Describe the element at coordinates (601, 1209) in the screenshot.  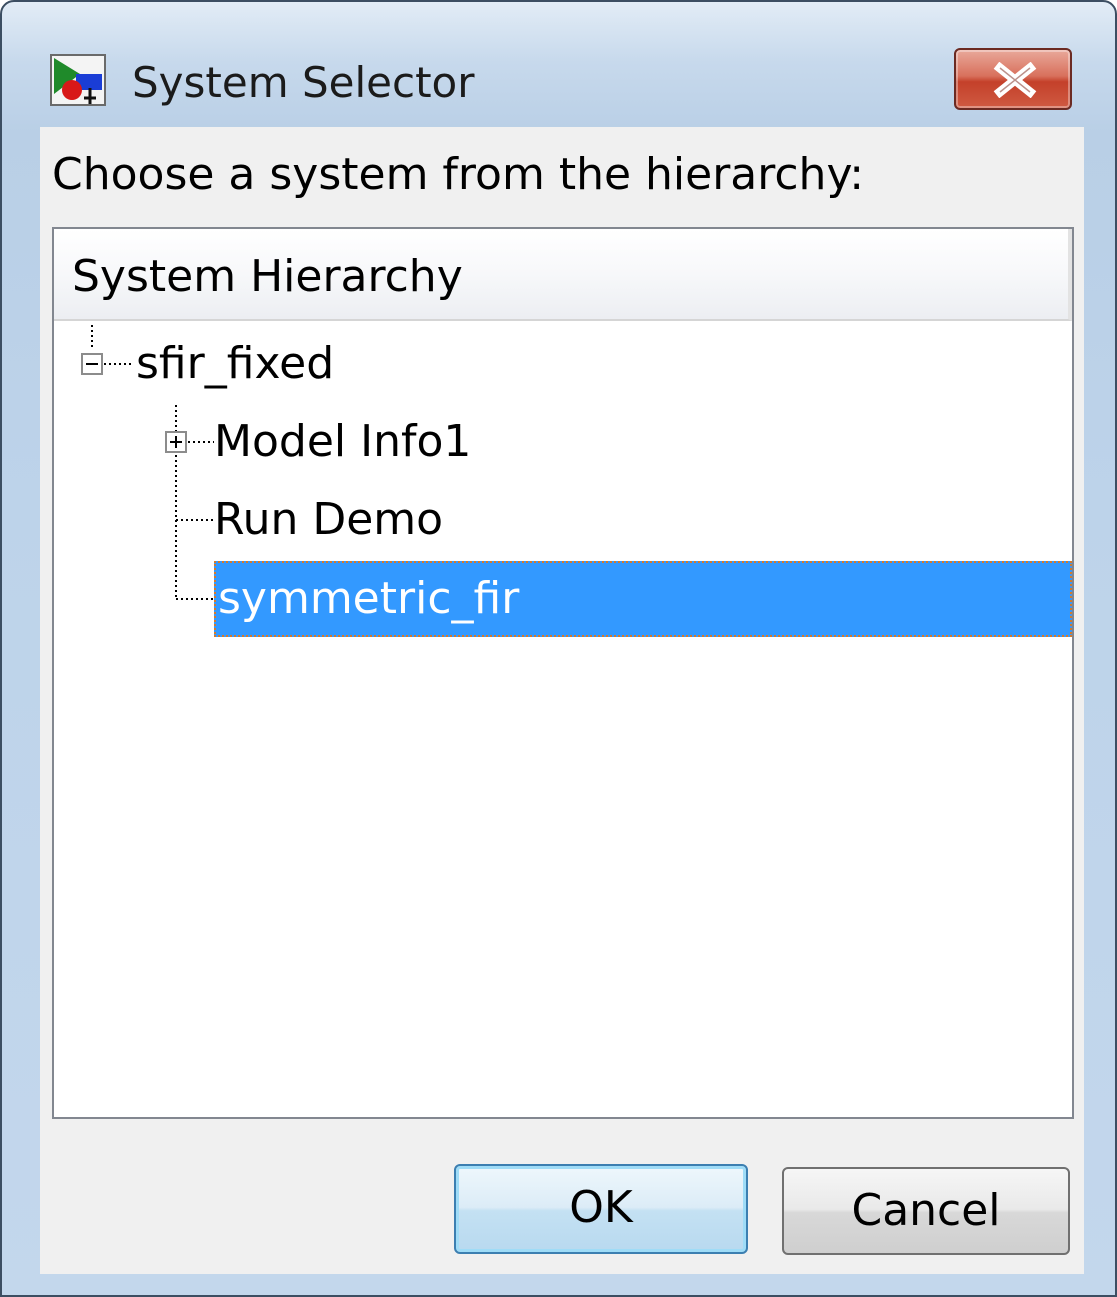
I see `ok-button: OK` at that location.